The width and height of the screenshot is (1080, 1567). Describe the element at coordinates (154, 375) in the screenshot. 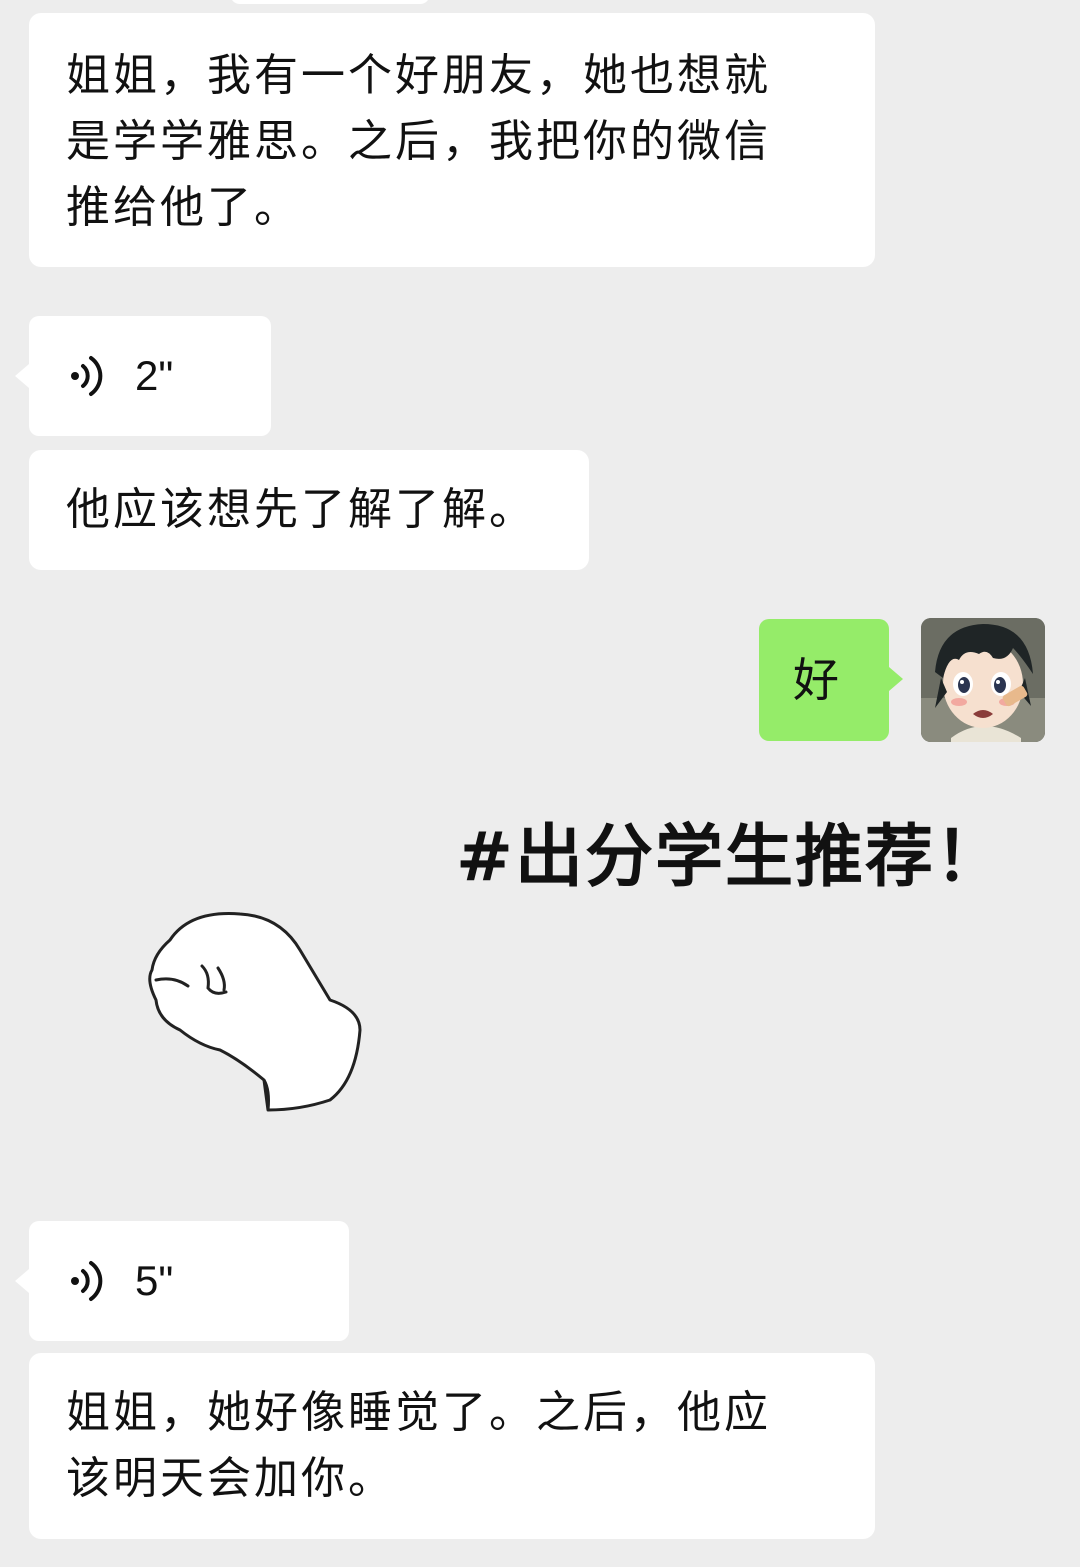

I see `voice-duration: 2"` at that location.